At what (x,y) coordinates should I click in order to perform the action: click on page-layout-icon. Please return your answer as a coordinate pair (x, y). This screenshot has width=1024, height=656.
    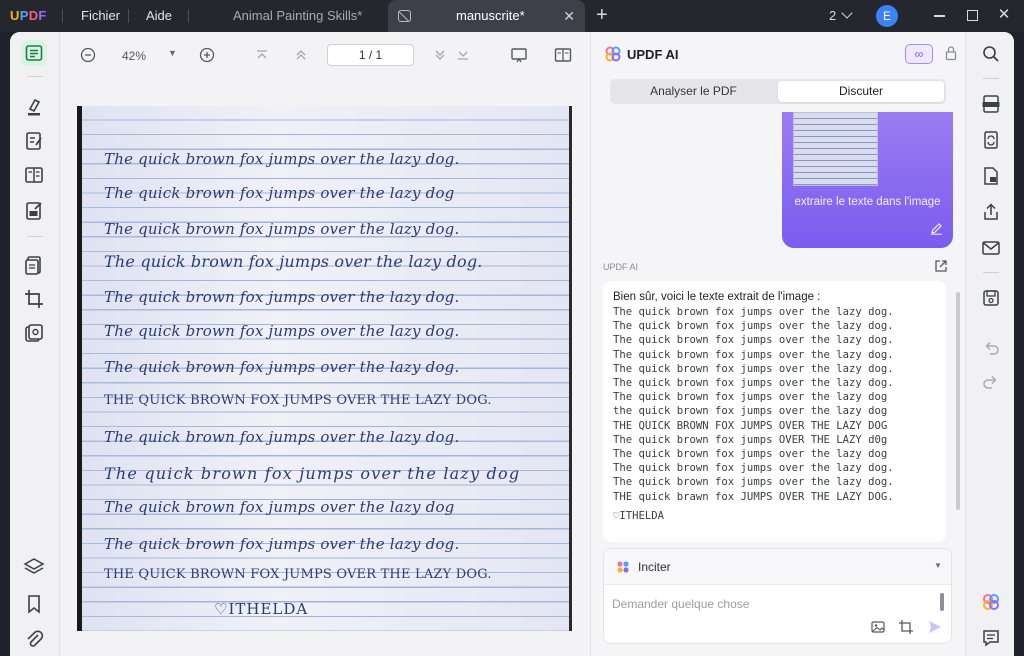
    Looking at the image, I should click on (563, 55).